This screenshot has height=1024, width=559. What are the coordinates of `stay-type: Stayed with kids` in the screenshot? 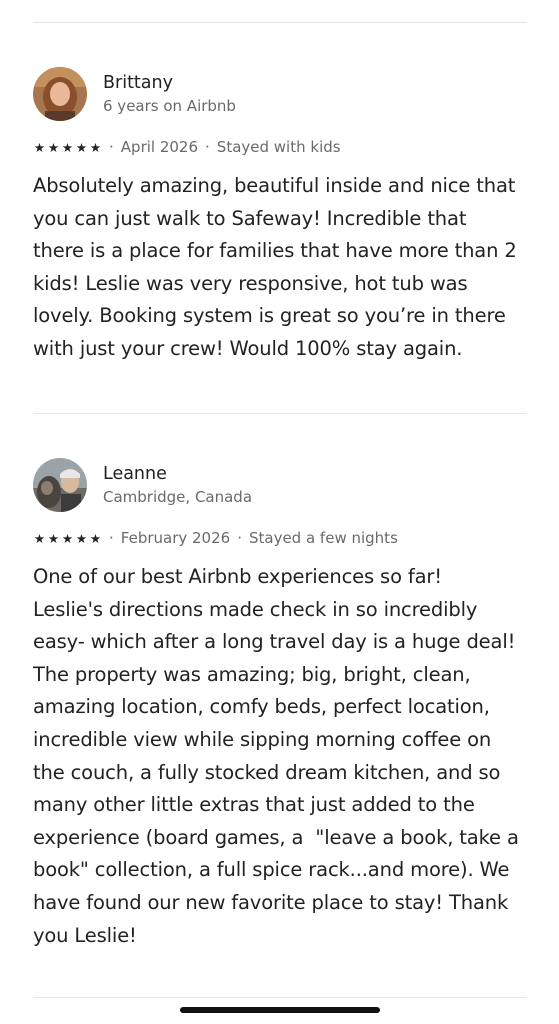 It's located at (278, 147).